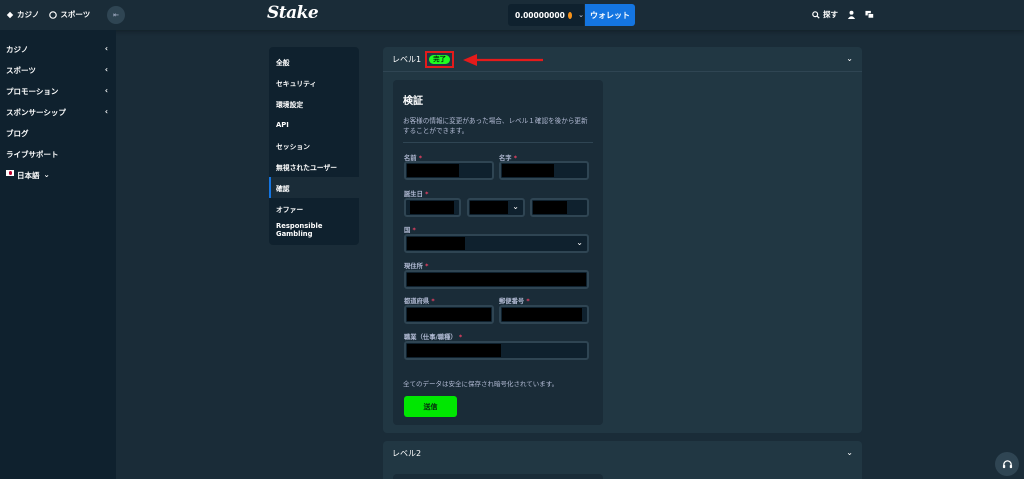  Describe the element at coordinates (498, 142) in the screenshot. I see `divider` at that location.